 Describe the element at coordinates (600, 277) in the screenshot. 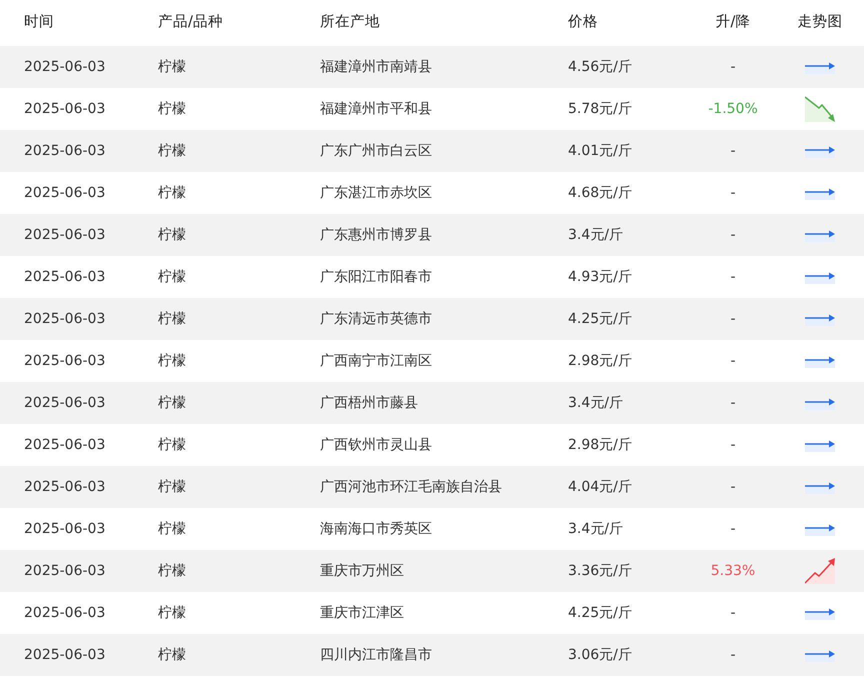

I see `table-cell: 4.93元/斤` at that location.